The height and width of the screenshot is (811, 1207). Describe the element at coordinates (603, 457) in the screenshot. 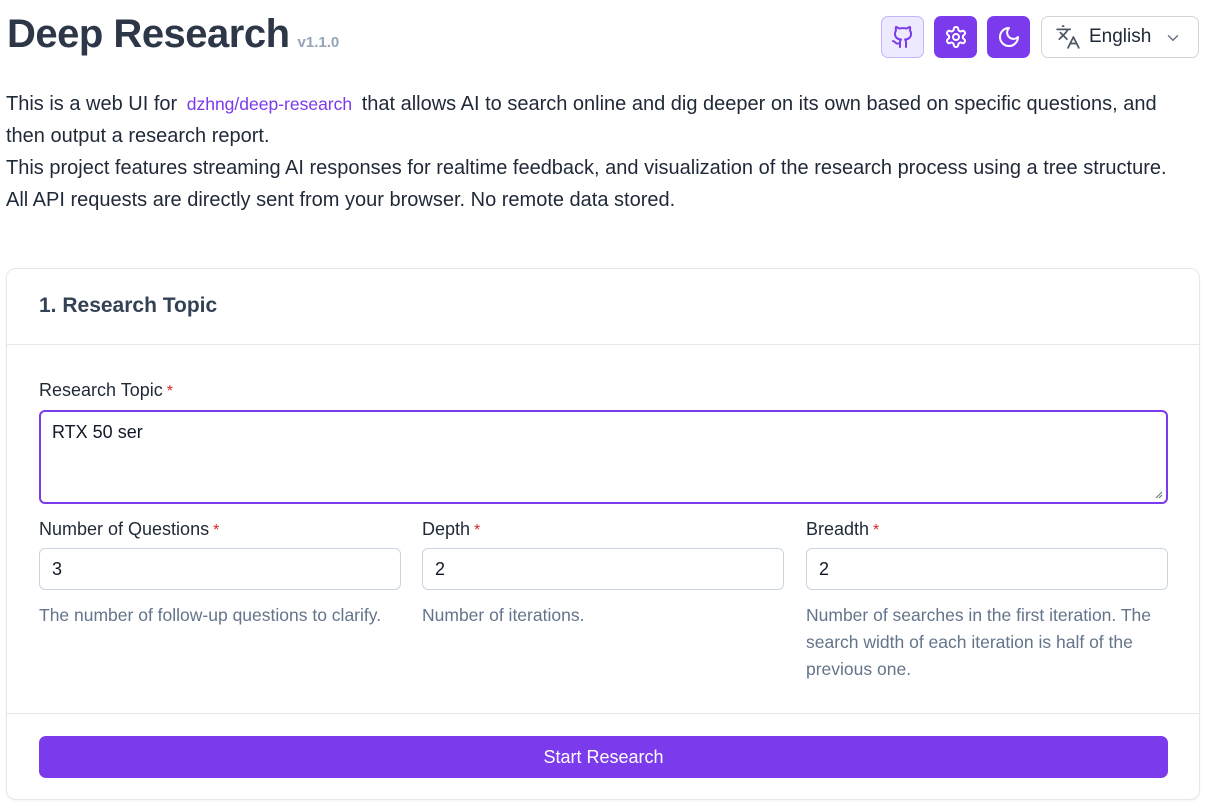

I see `research-topic-textarea: RTX 50 ser` at that location.